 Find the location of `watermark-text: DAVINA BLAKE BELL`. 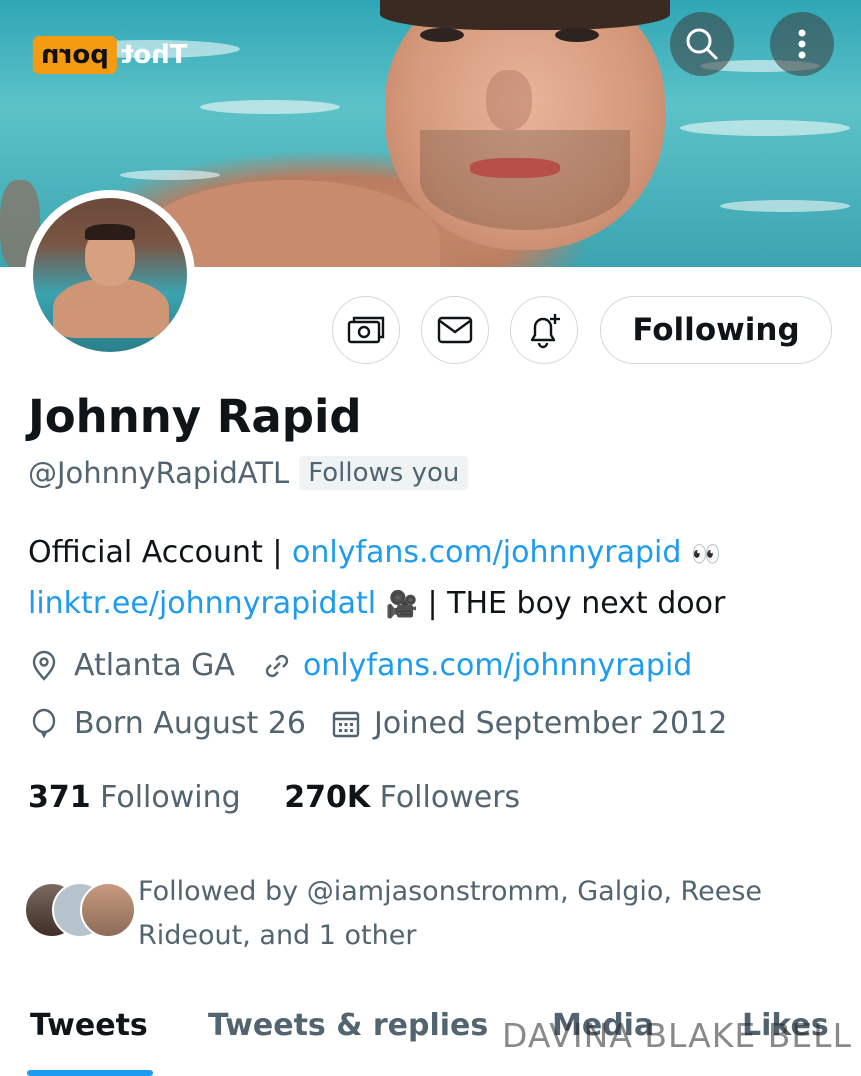

watermark-text: DAVINA BLAKE BELL is located at coordinates (677, 1035).